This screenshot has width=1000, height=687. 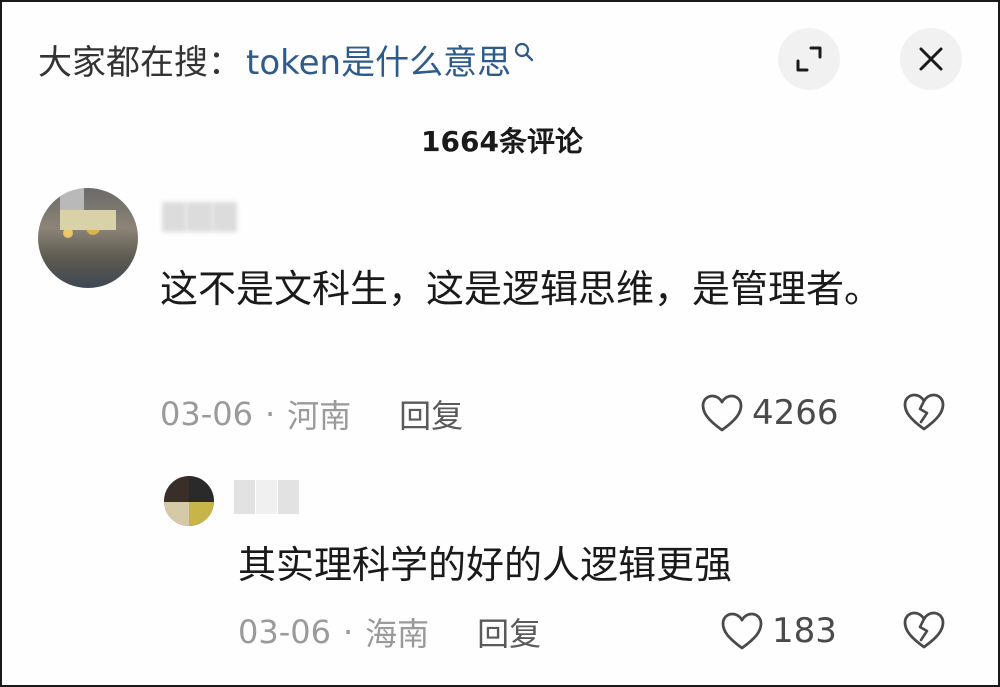 I want to click on like-button: 4266, so click(x=769, y=413).